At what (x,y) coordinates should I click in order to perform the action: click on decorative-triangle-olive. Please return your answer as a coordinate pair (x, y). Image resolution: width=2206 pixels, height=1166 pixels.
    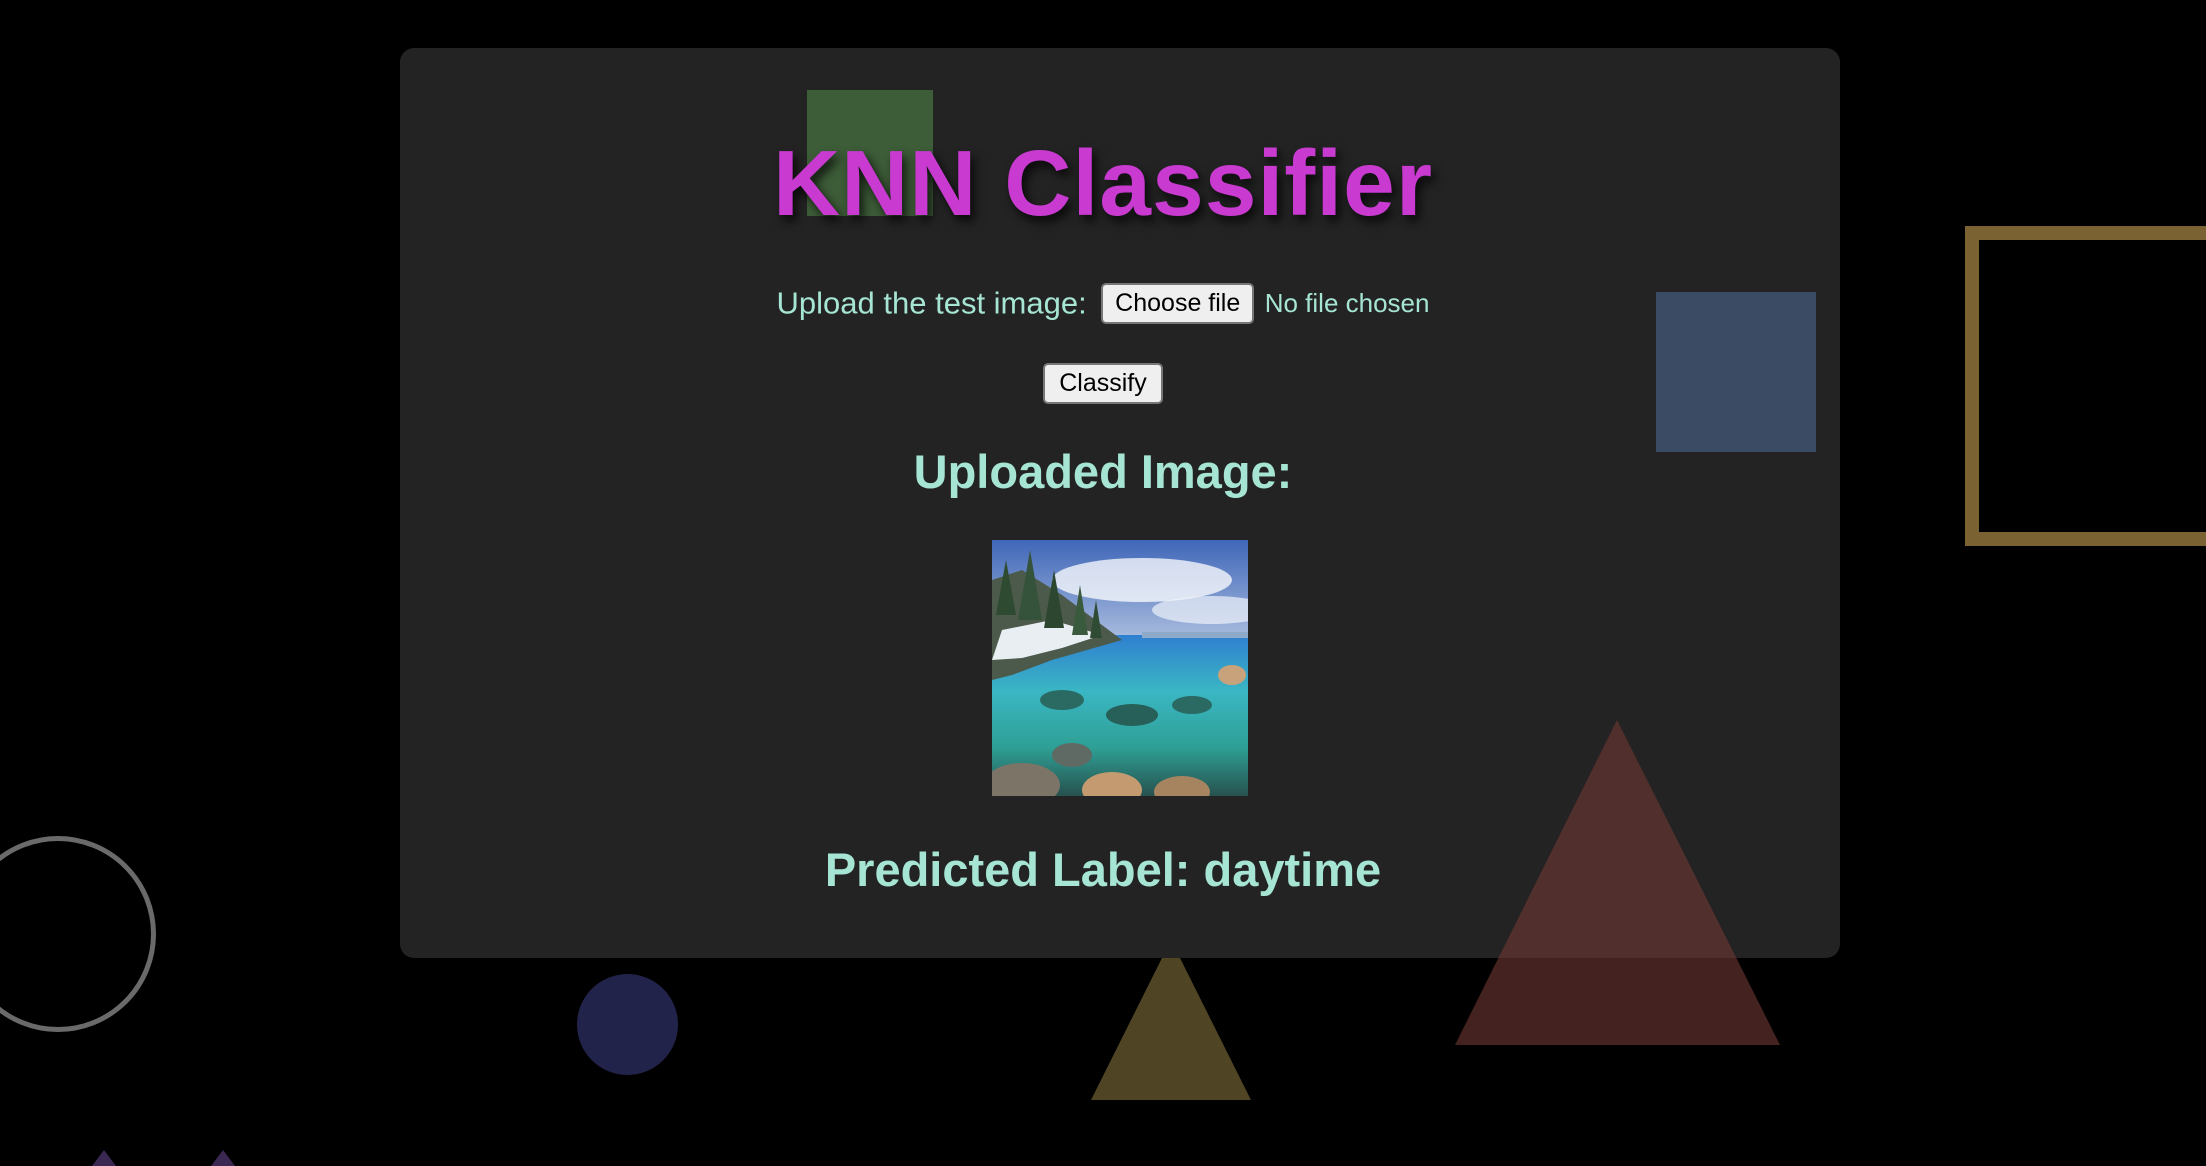
    Looking at the image, I should click on (1171, 1020).